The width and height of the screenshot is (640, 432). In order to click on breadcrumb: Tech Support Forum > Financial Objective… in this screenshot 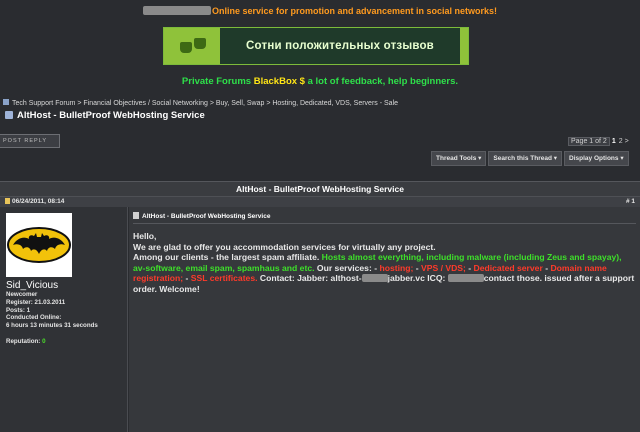, I will do `click(321, 103)`.